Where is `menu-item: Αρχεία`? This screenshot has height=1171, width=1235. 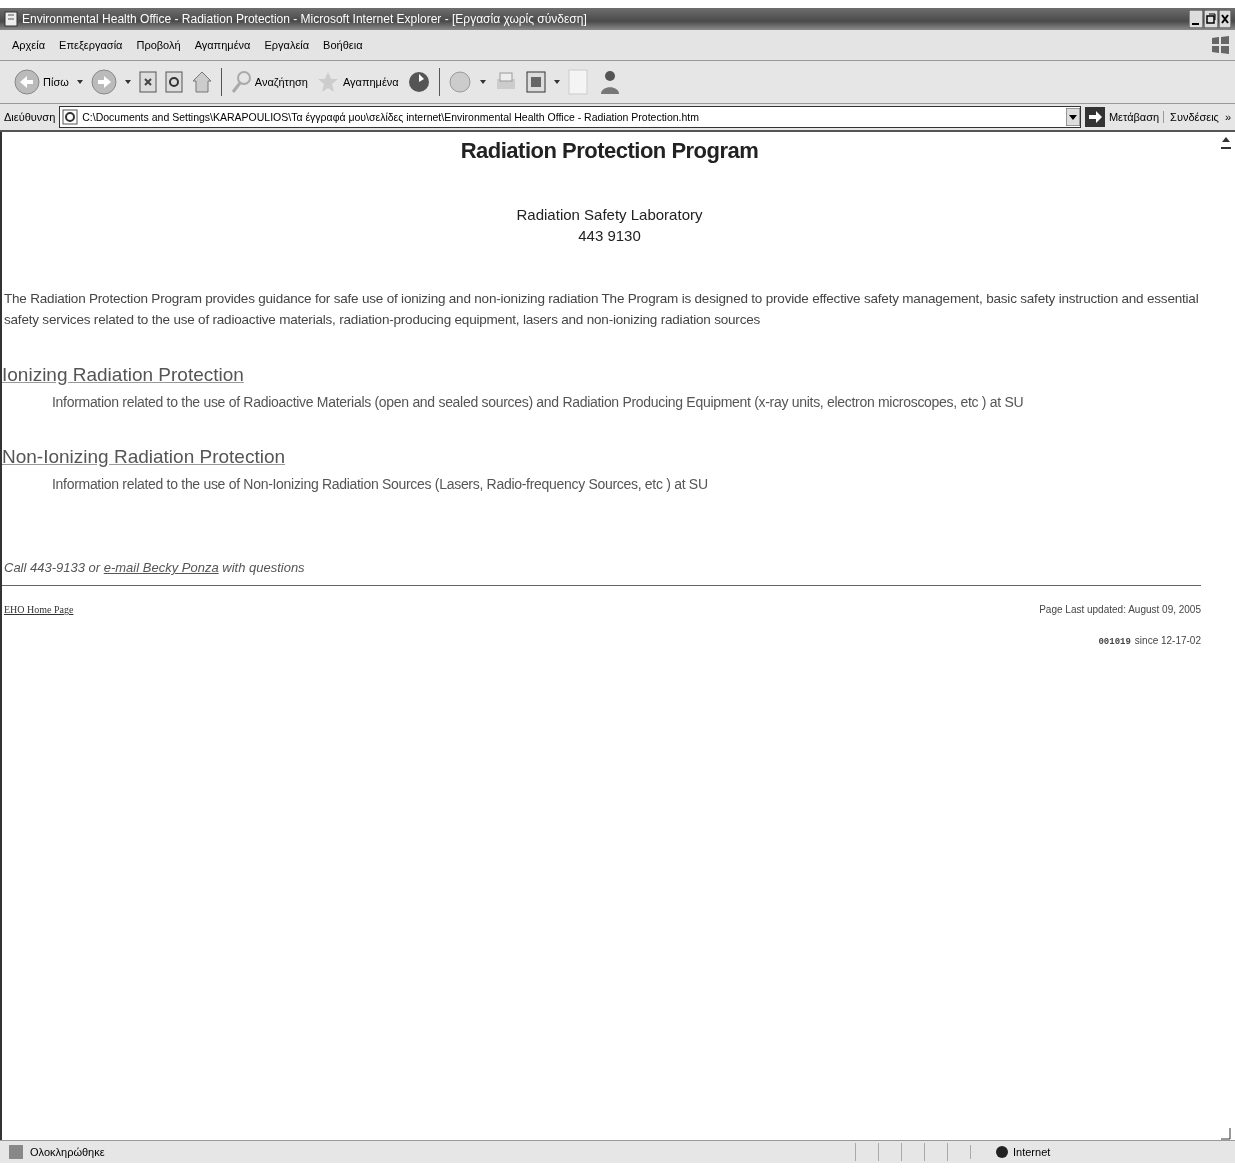 menu-item: Αρχεία is located at coordinates (29, 45).